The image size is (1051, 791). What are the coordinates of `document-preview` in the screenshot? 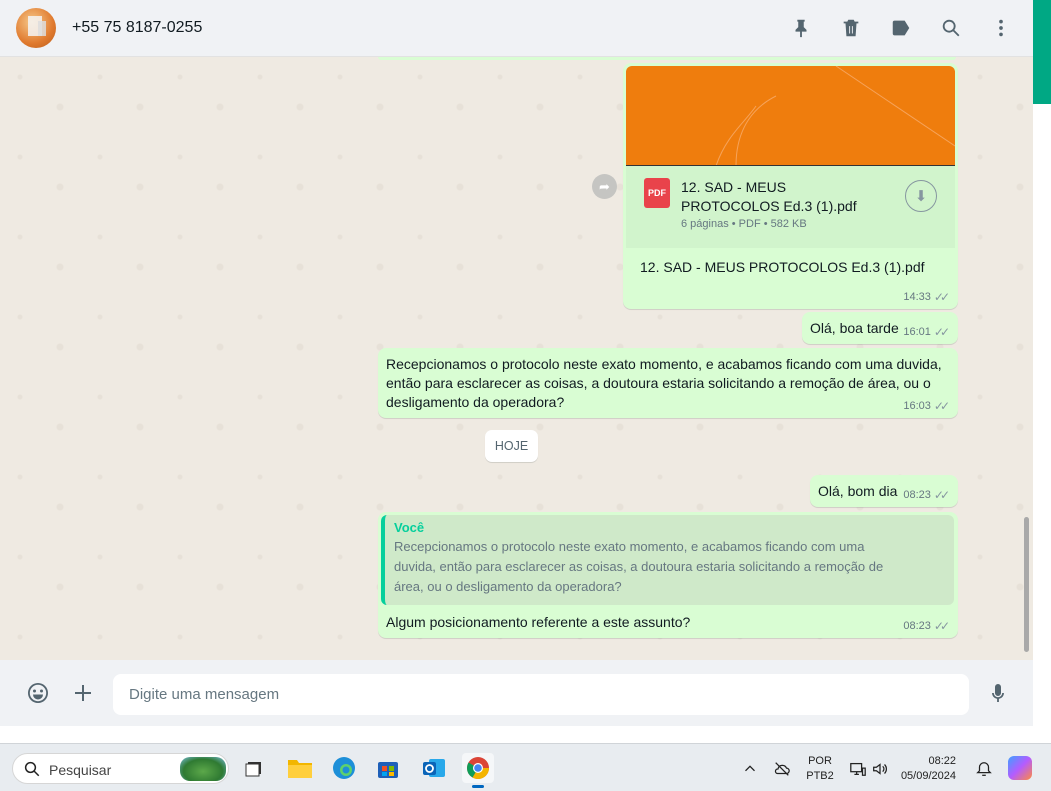 It's located at (790, 116).